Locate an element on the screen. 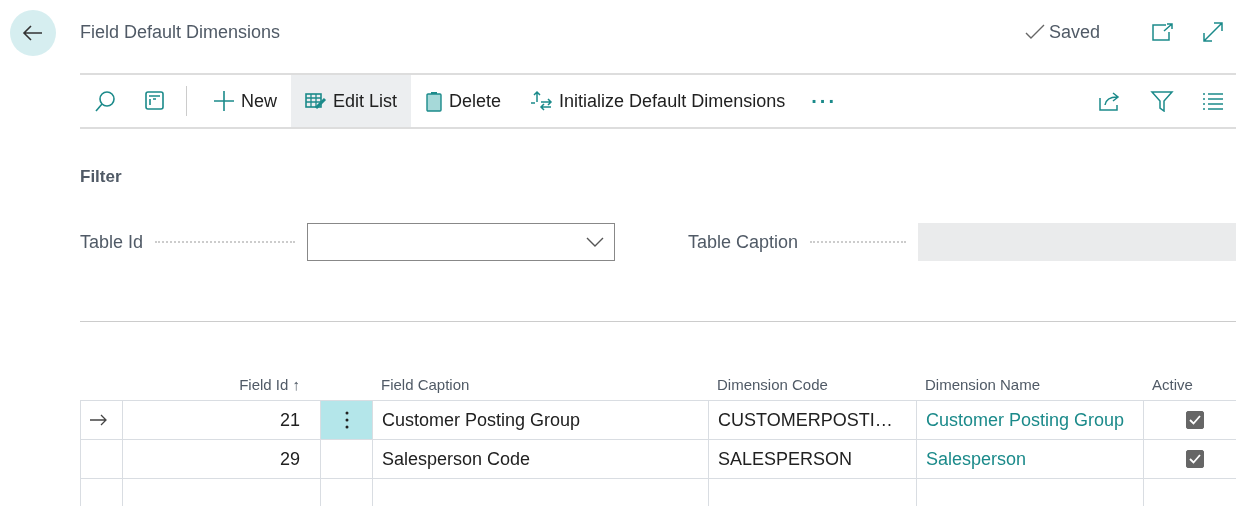 The image size is (1236, 506). filter-heading: Filter is located at coordinates (101, 177).